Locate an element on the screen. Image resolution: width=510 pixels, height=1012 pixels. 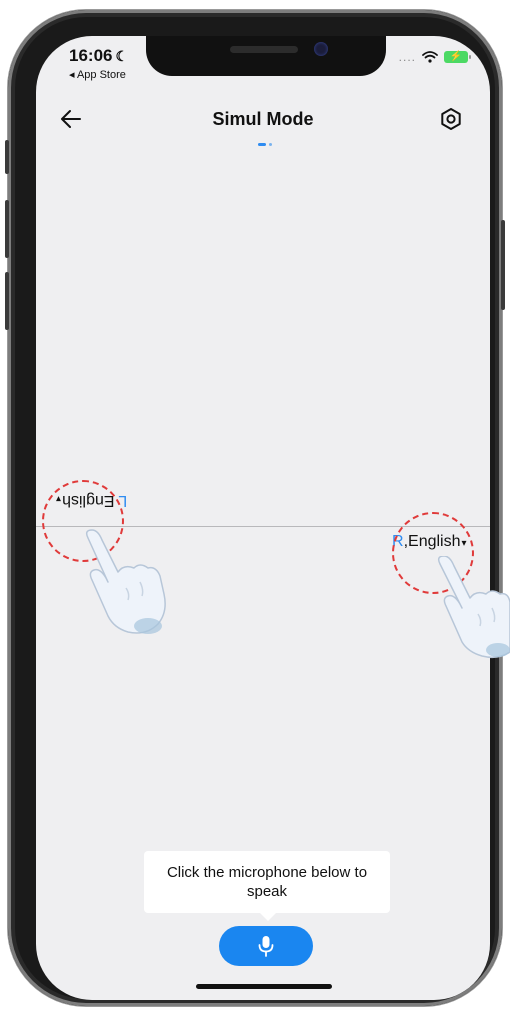
notch is located at coordinates (266, 56).